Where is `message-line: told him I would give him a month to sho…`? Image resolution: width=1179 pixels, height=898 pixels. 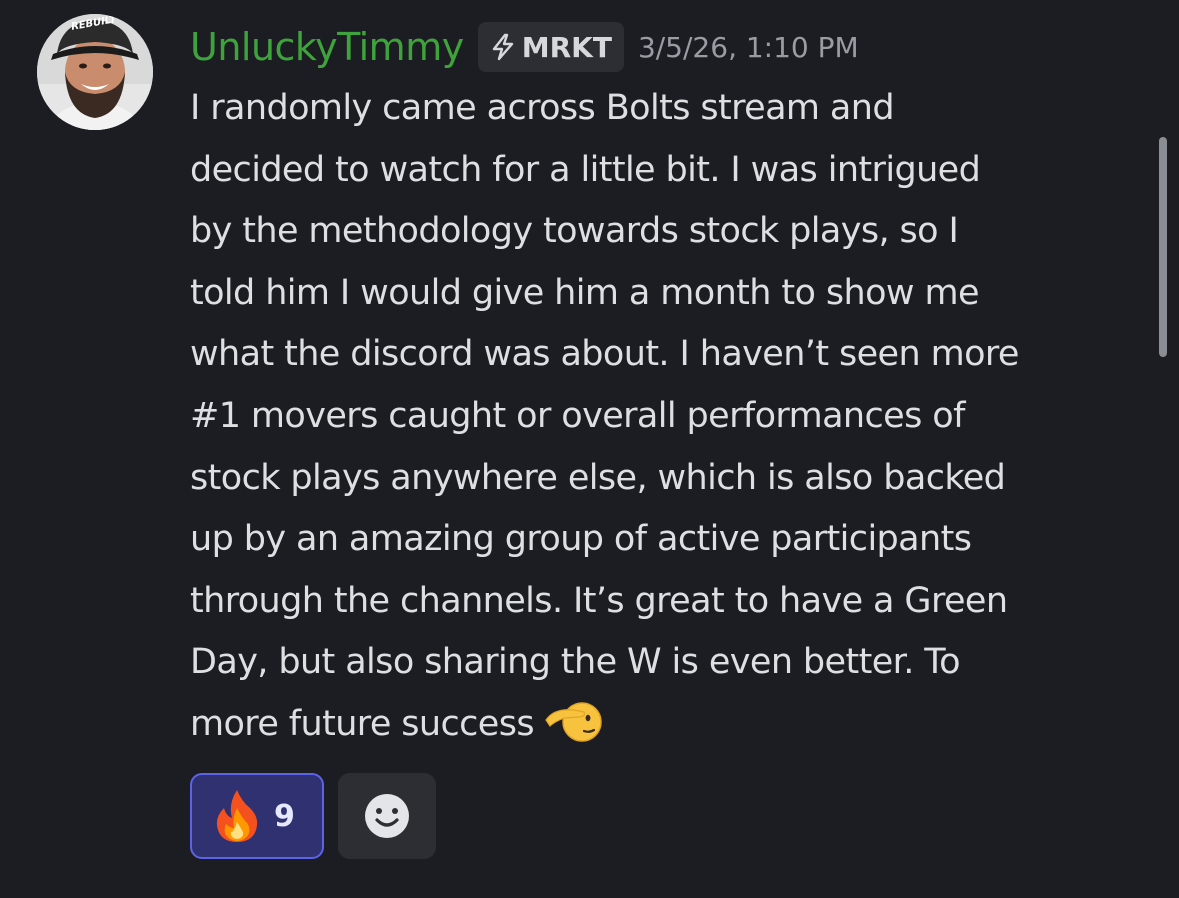 message-line: told him I would give him a month to sho… is located at coordinates (584, 292).